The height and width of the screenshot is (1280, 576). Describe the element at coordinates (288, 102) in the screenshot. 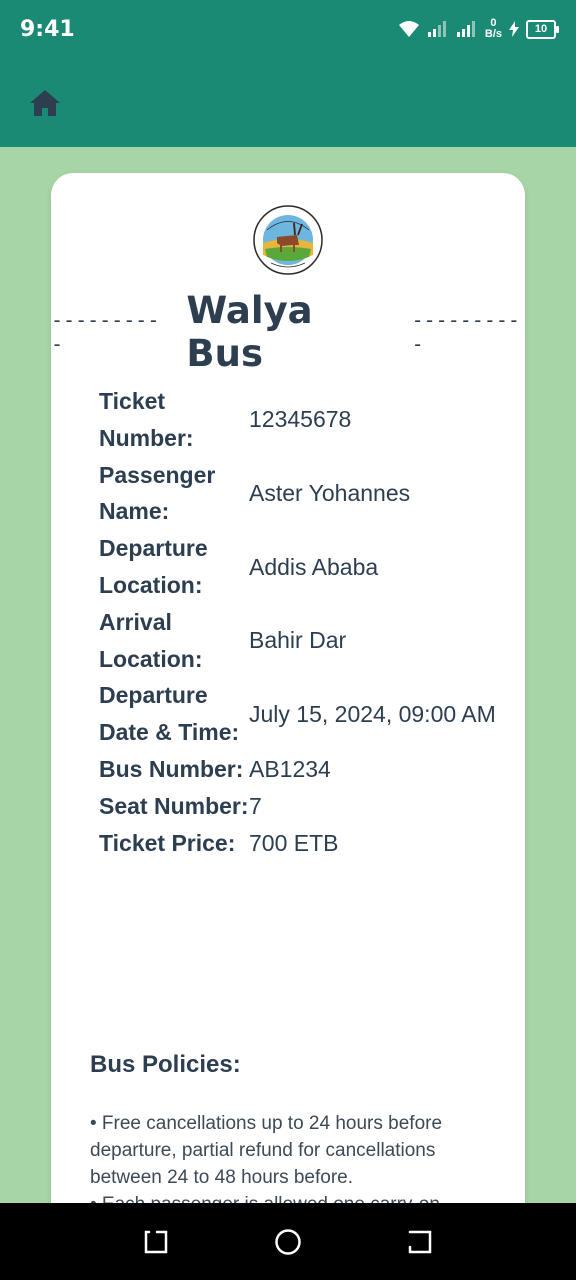

I see `app-bar` at that location.